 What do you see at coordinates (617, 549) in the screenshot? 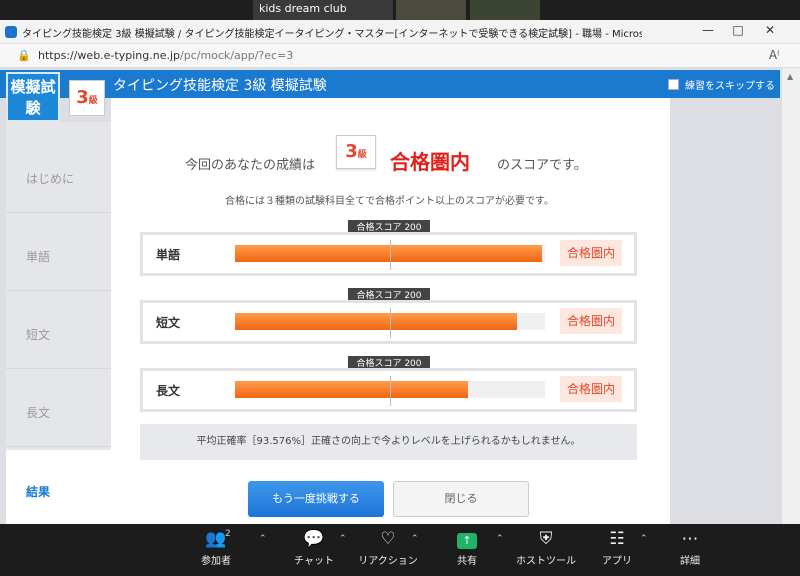
I see `apps-button: ☷ アプリ ⌃` at bounding box center [617, 549].